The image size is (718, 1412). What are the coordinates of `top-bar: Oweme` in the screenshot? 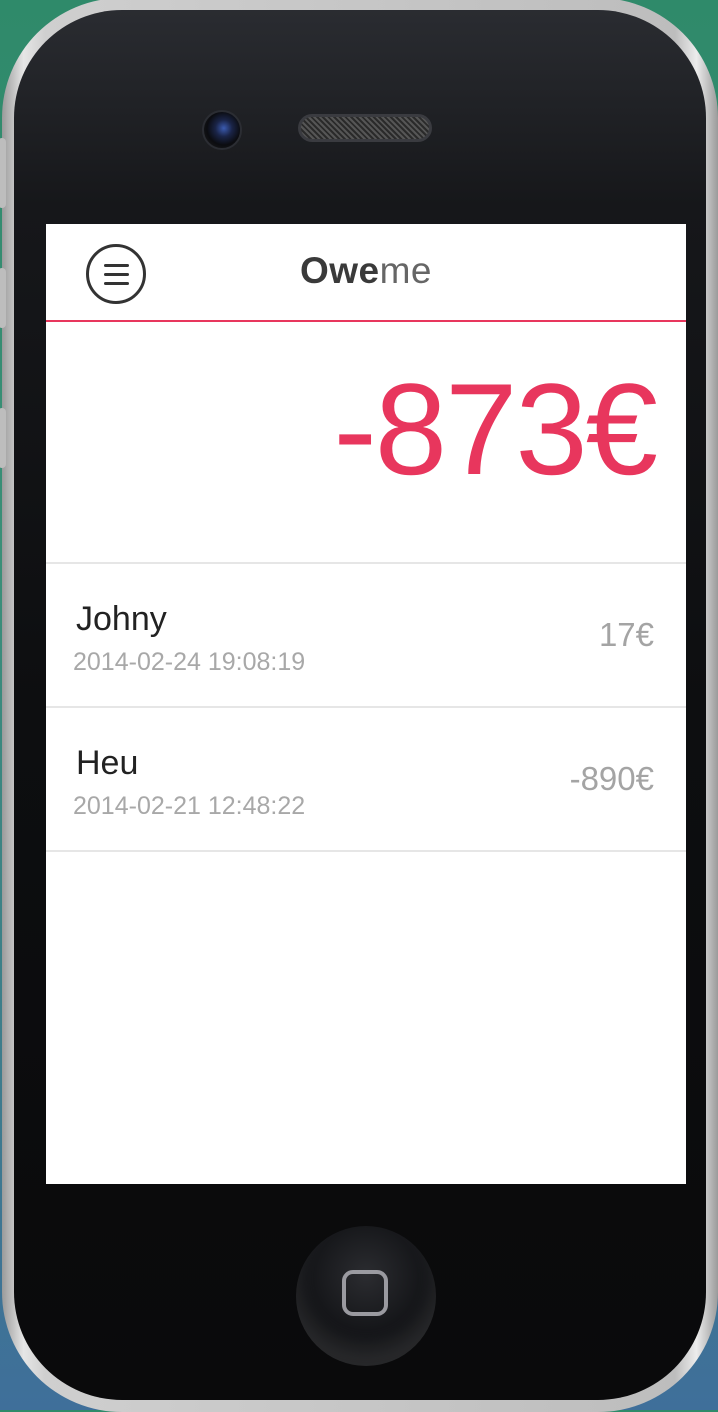 It's located at (366, 273).